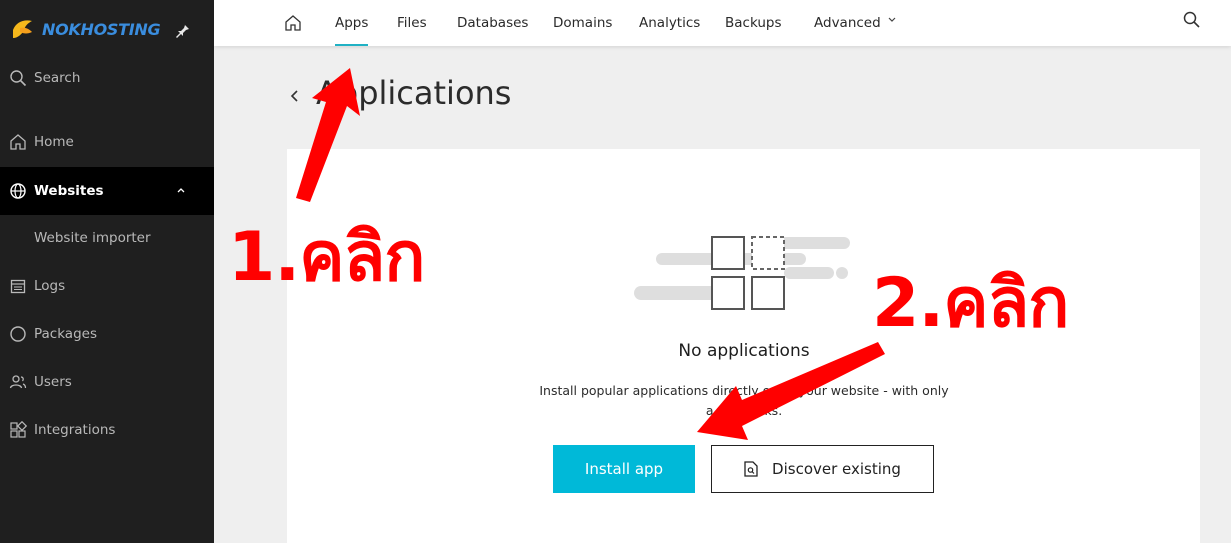  I want to click on sidebar-item-integrations: Integrations, so click(107, 430).